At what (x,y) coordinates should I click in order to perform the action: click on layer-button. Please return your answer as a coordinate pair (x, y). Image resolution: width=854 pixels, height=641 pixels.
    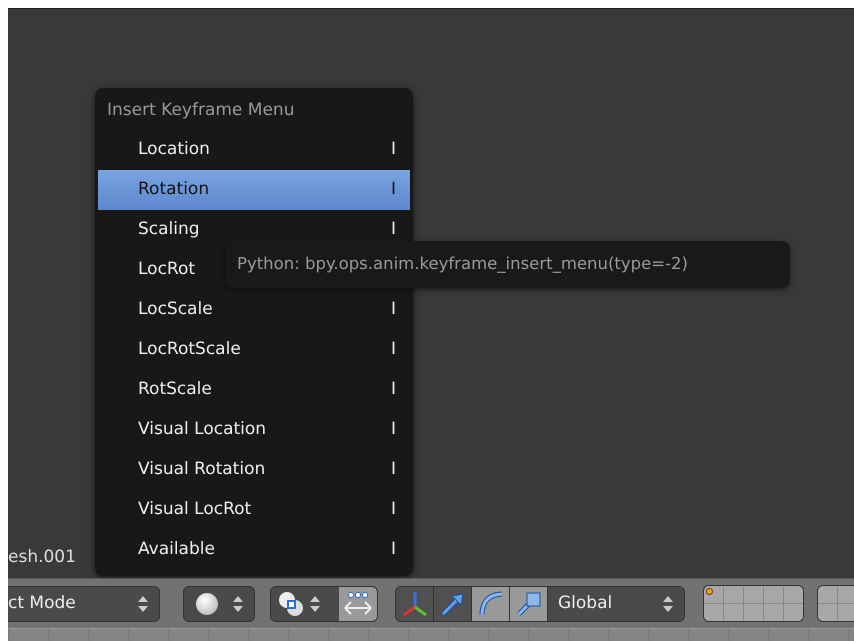
    Looking at the image, I should click on (713, 594).